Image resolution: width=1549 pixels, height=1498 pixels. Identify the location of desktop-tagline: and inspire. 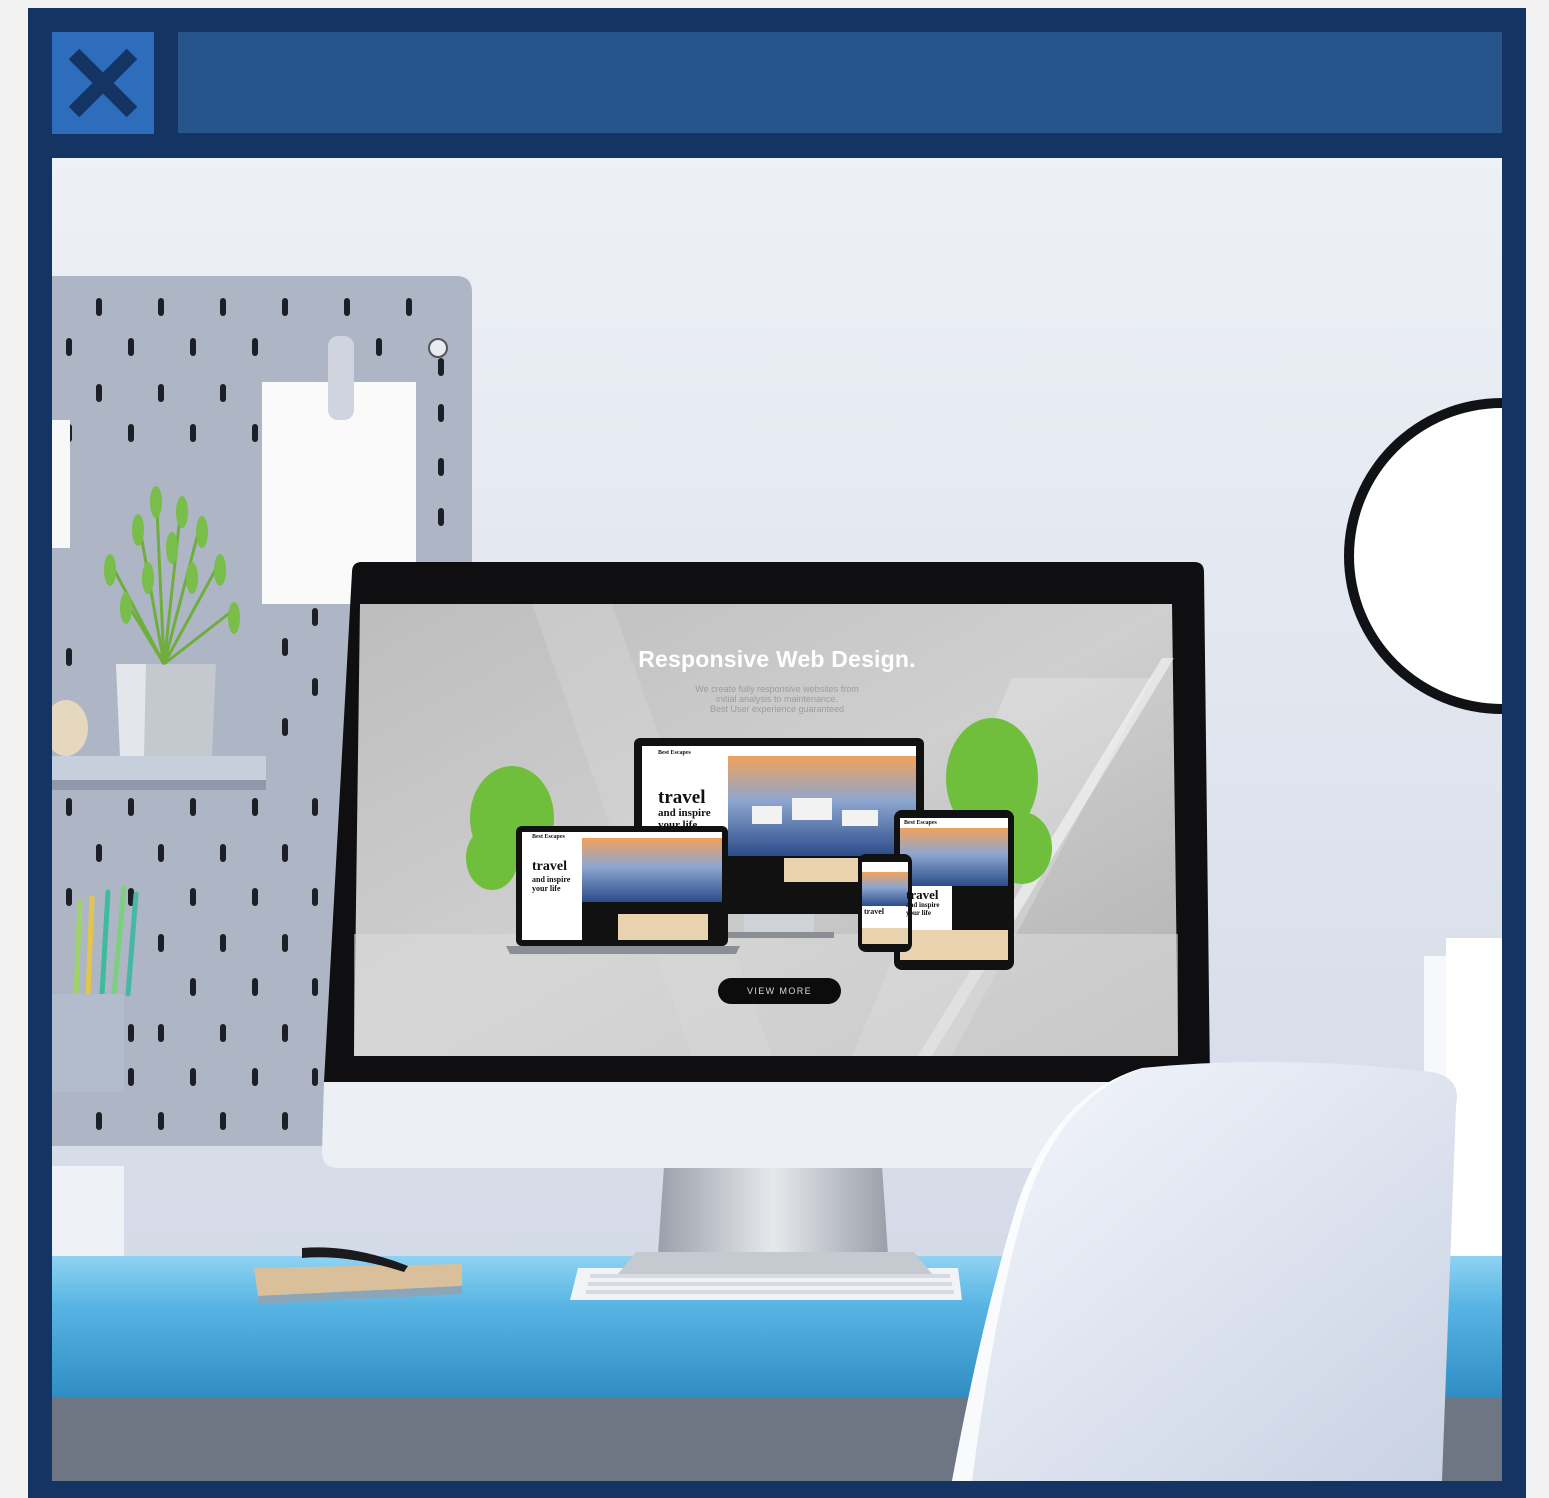
(684, 813).